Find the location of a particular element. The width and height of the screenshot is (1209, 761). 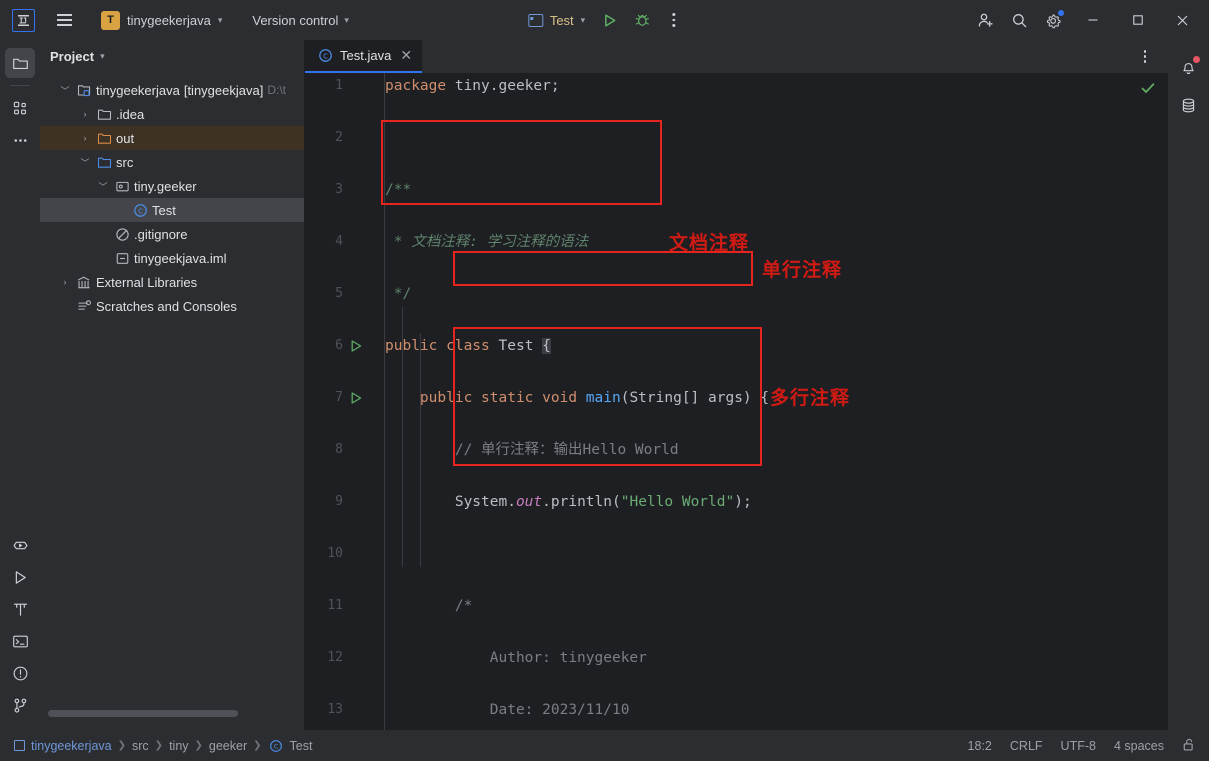

strip-divider is located at coordinates (20, 85).